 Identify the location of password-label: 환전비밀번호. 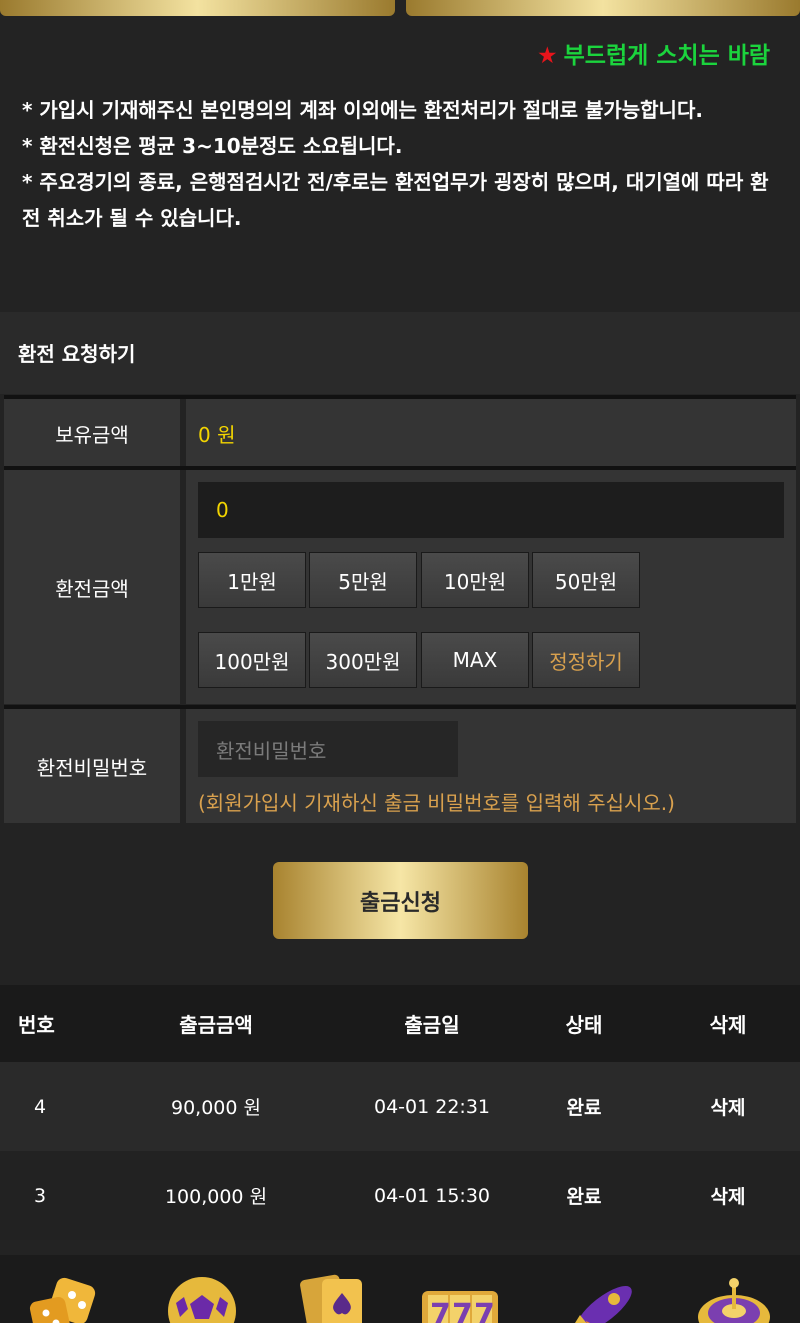
(92, 766).